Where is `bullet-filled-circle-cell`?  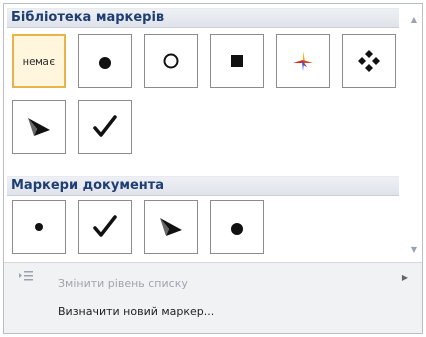
bullet-filled-circle-cell is located at coordinates (105, 61).